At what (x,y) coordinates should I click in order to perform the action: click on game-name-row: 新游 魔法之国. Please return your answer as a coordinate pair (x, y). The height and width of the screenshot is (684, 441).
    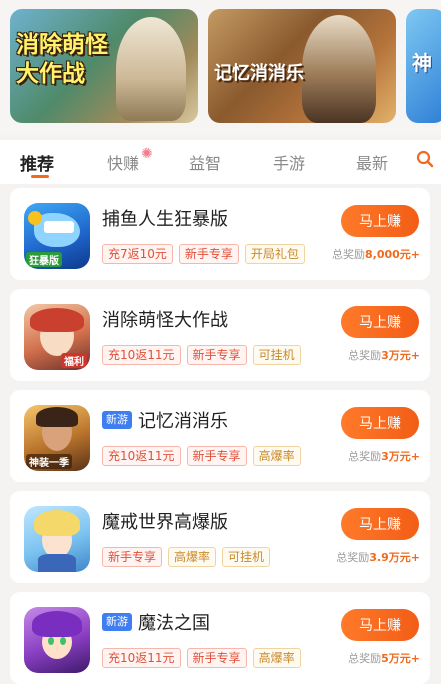
    Looking at the image, I should click on (156, 622).